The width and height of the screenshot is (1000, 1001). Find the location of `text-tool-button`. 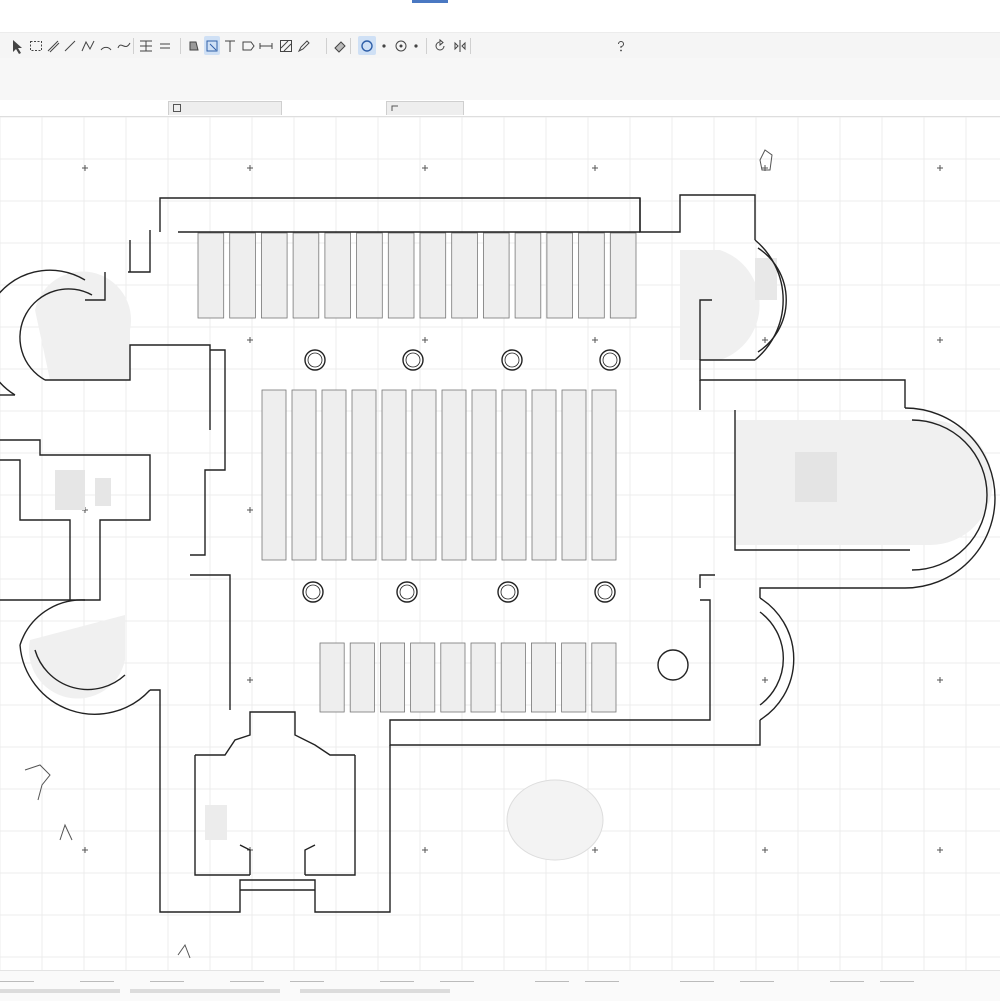

text-tool-button is located at coordinates (230, 45).